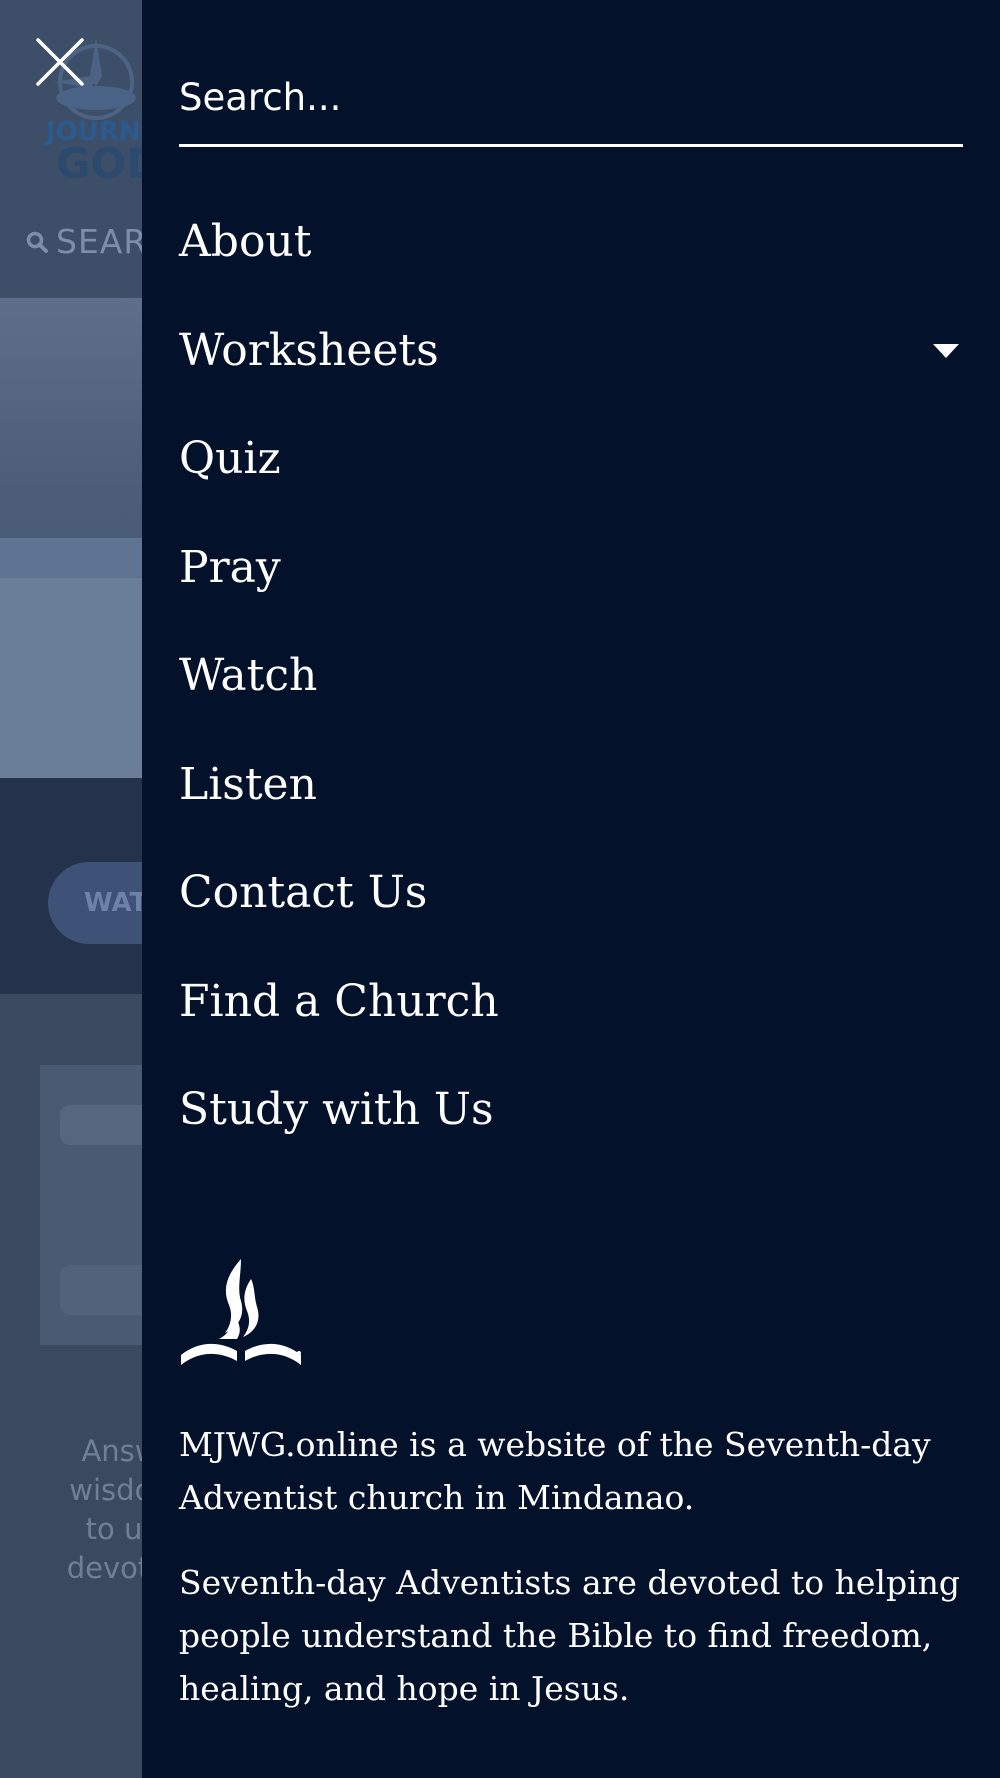 The height and width of the screenshot is (1778, 1000). Describe the element at coordinates (946, 350) in the screenshot. I see `caret-down-icon` at that location.